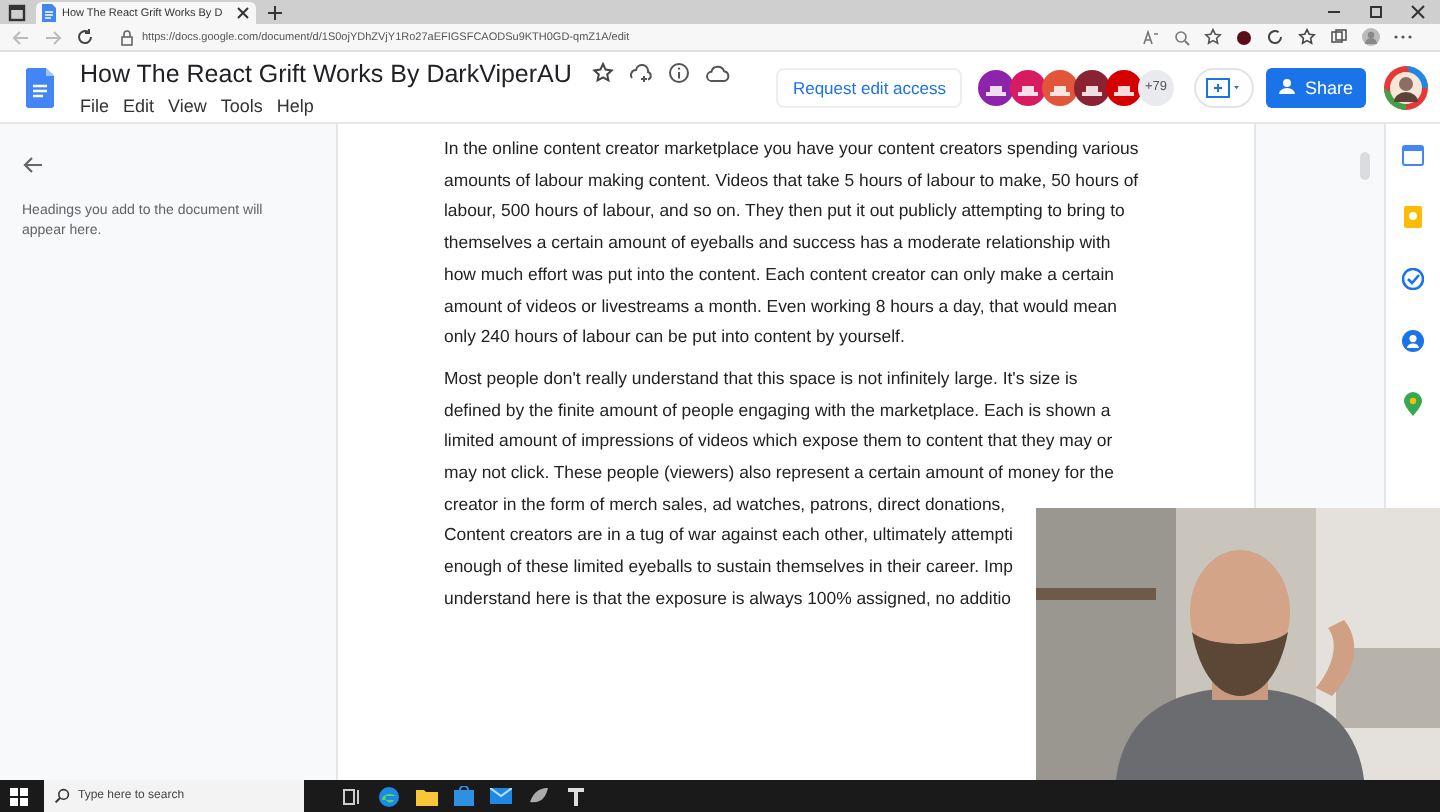 This screenshot has height=812, width=1440. What do you see at coordinates (389, 796) in the screenshot?
I see `edge-icon` at bounding box center [389, 796].